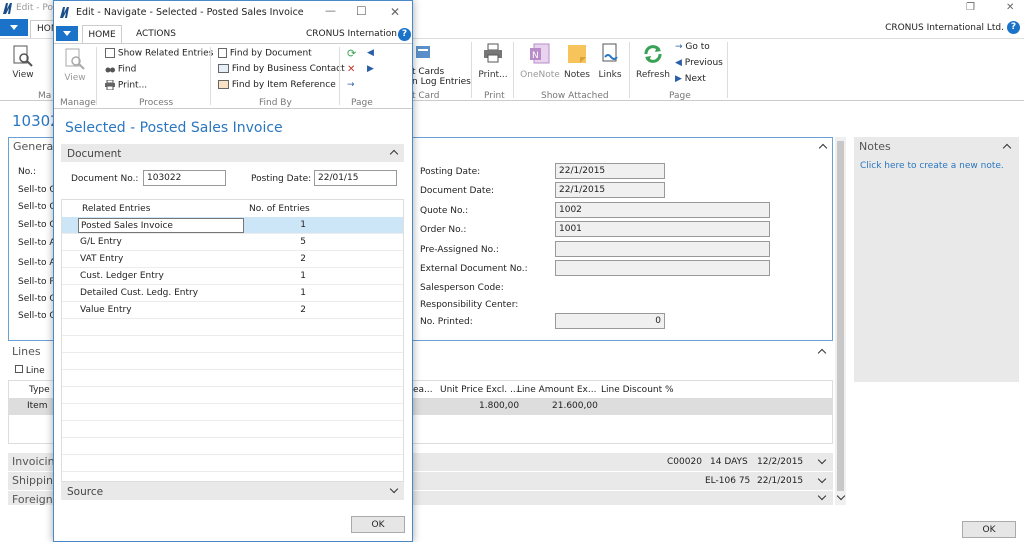 The height and width of the screenshot is (542, 1024). Describe the element at coordinates (67, 33) in the screenshot. I see `dialog-application-menu-button` at that location.